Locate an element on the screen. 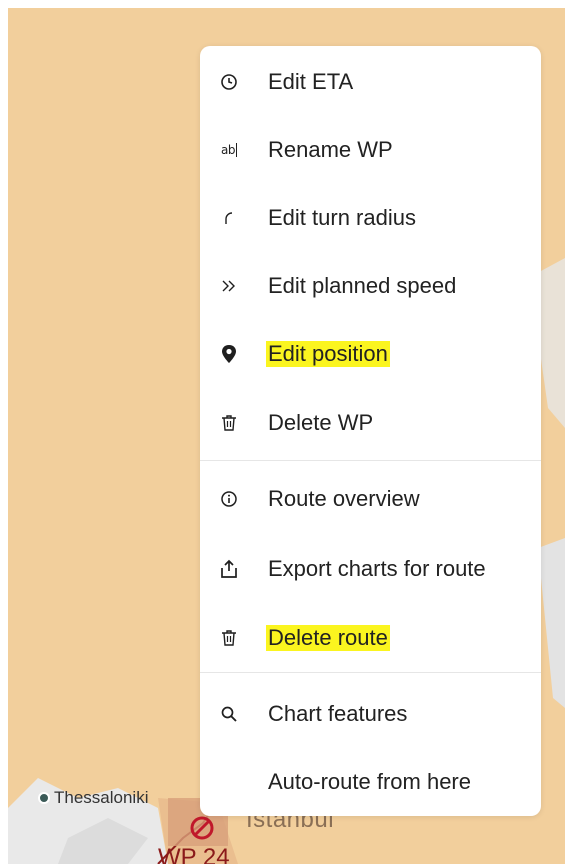 This screenshot has height=864, width=565. menu-item-label: Delete route is located at coordinates (328, 638).